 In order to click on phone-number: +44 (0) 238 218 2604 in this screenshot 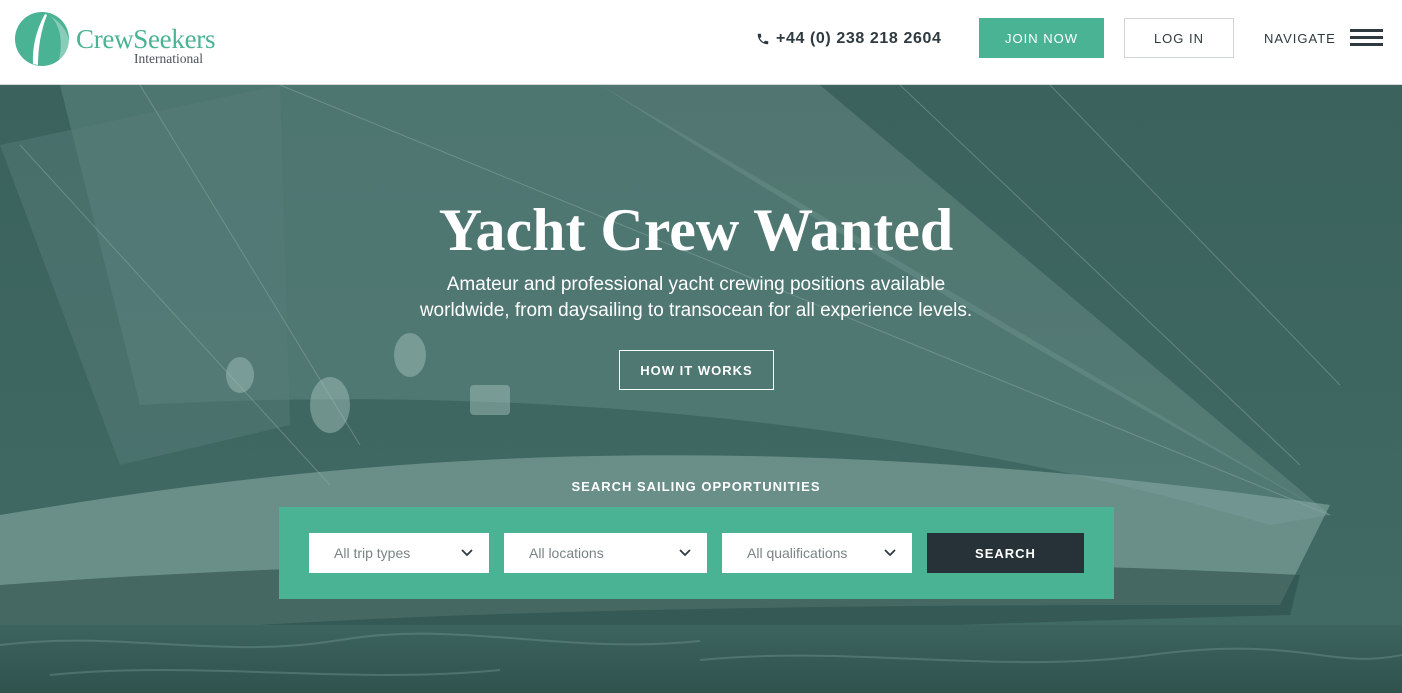, I will do `click(859, 38)`.